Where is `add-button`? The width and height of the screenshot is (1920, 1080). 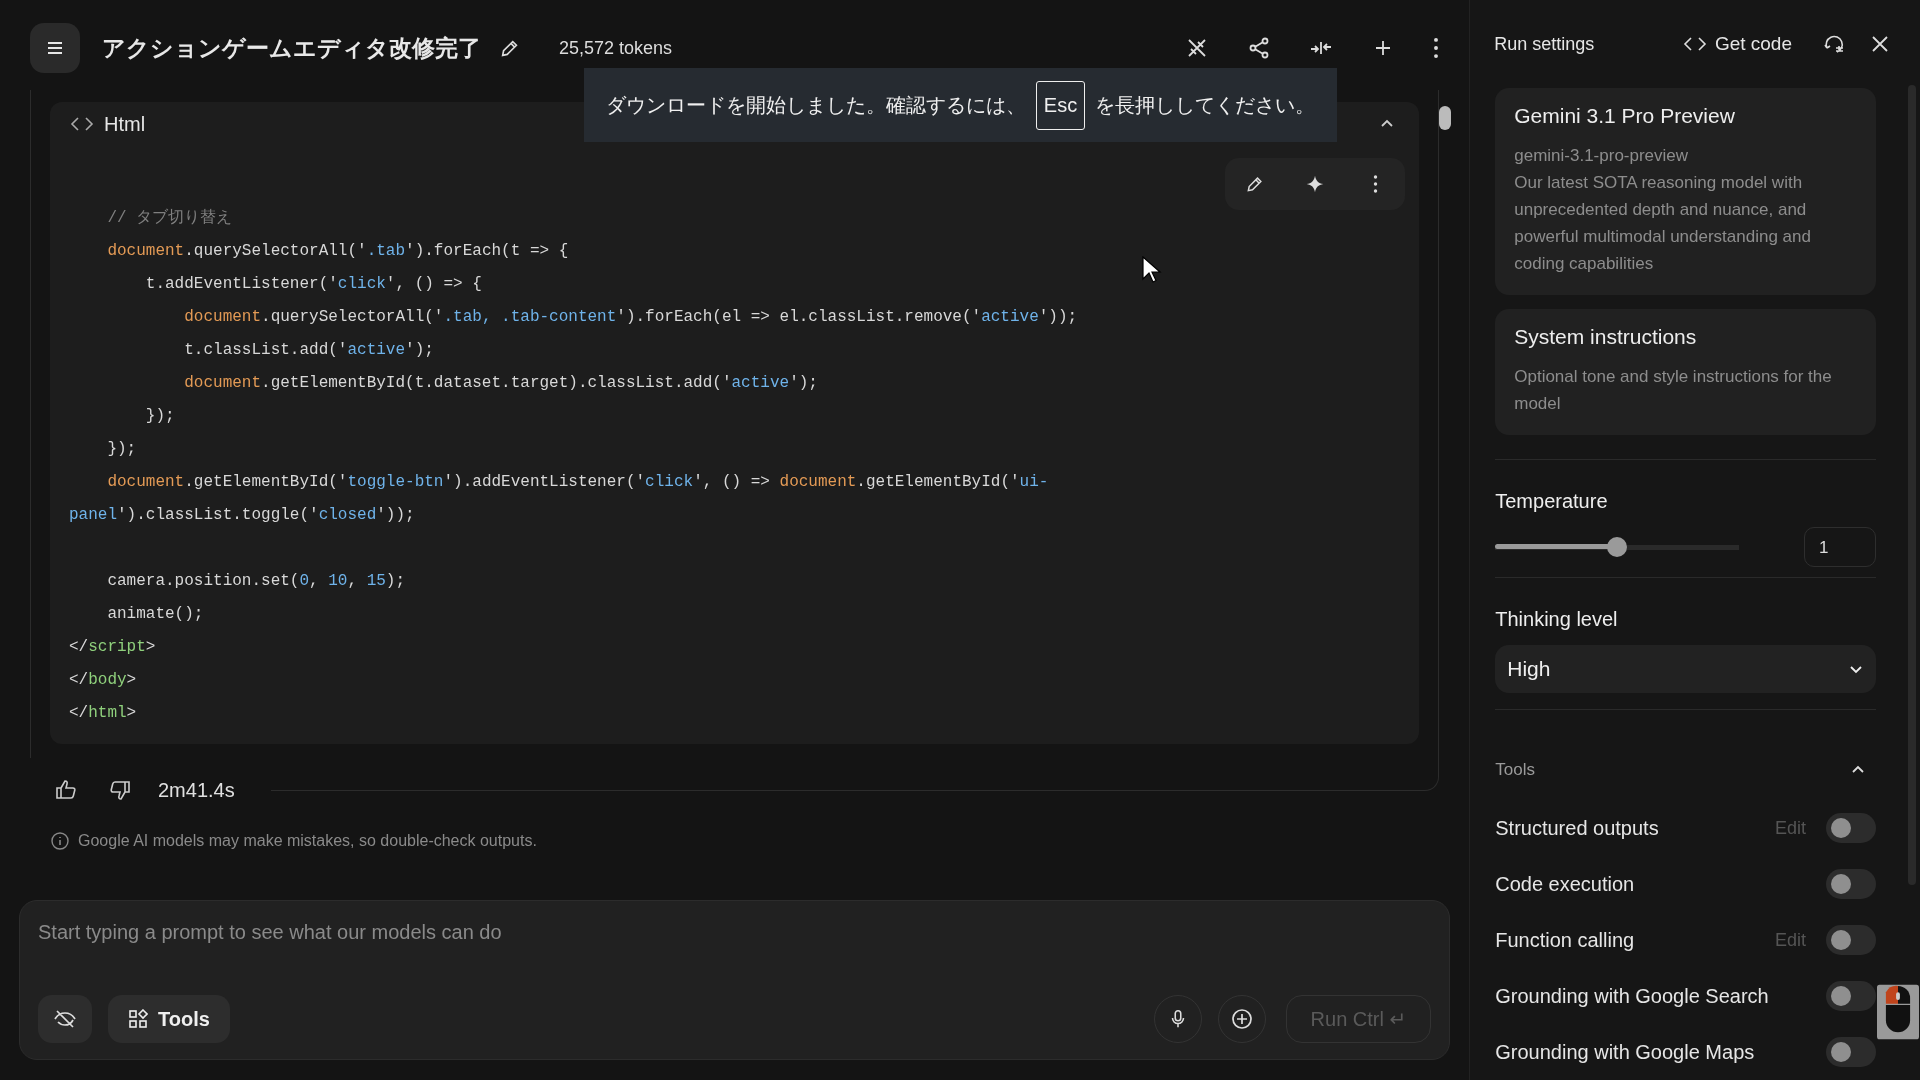 add-button is located at coordinates (1241, 1019).